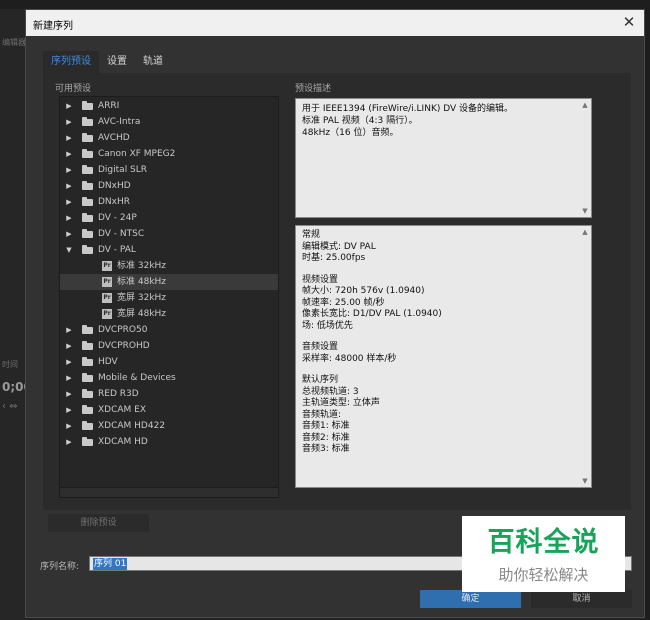 This screenshot has width=650, height=620. I want to click on info-line: 音频1: 标准, so click(326, 426).